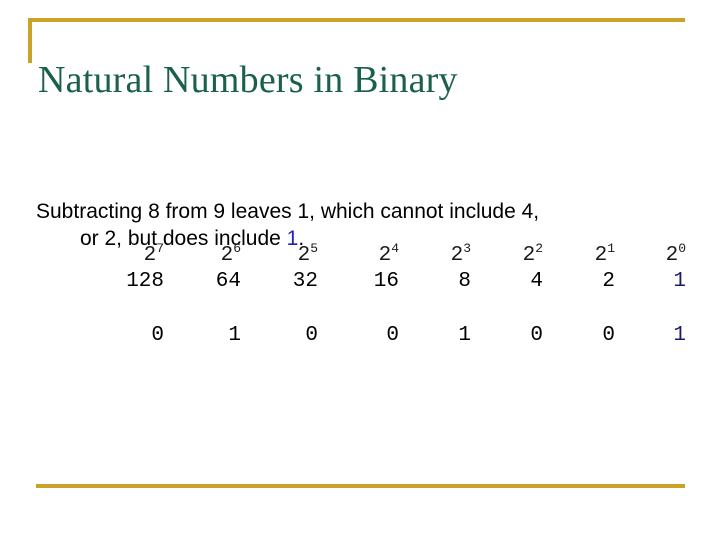 This screenshot has width=720, height=540. I want to click on exponent-cell-2: 25, so click(279, 255).